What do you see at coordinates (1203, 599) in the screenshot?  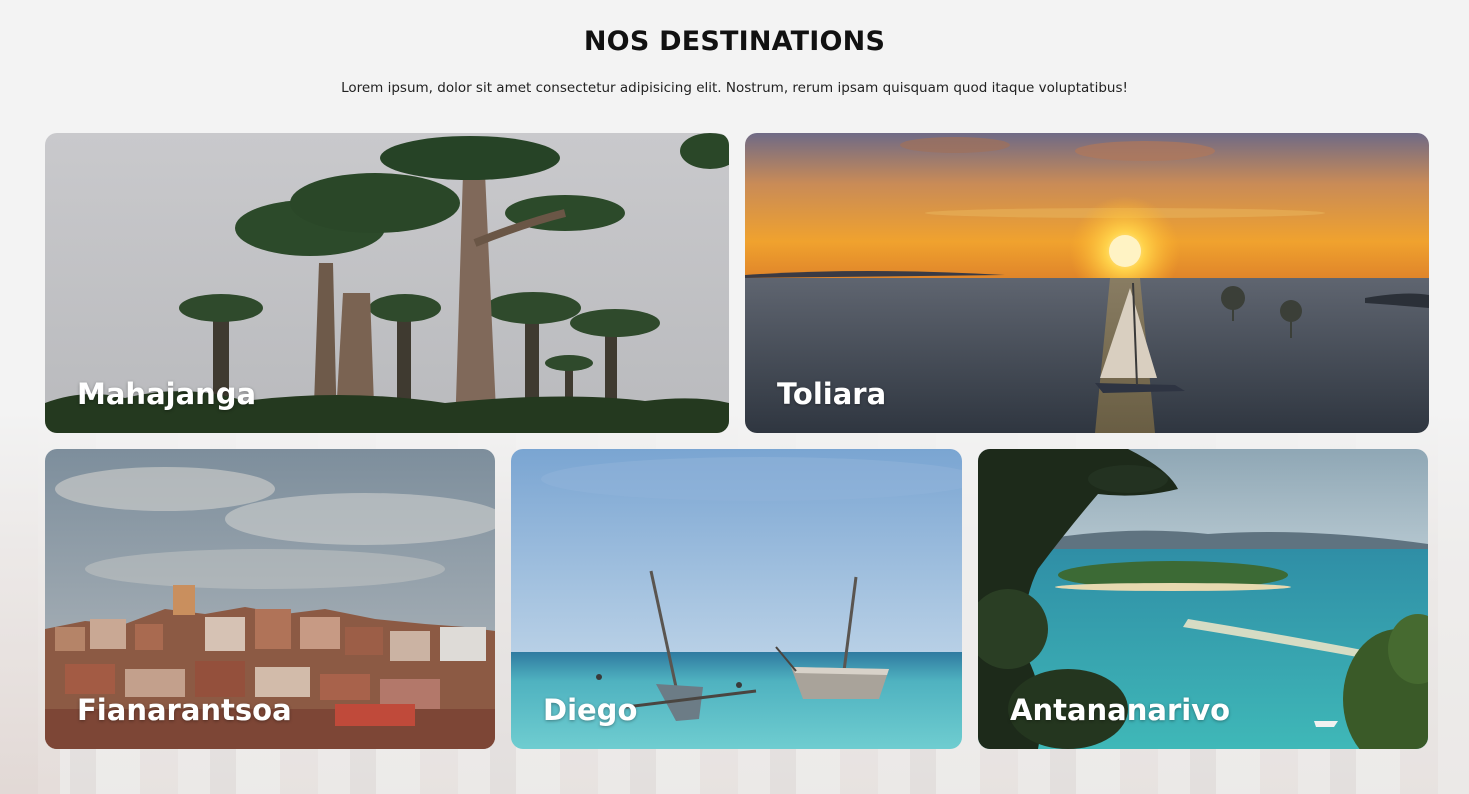 I see `destination-card-antananarivo: Antananarivo` at bounding box center [1203, 599].